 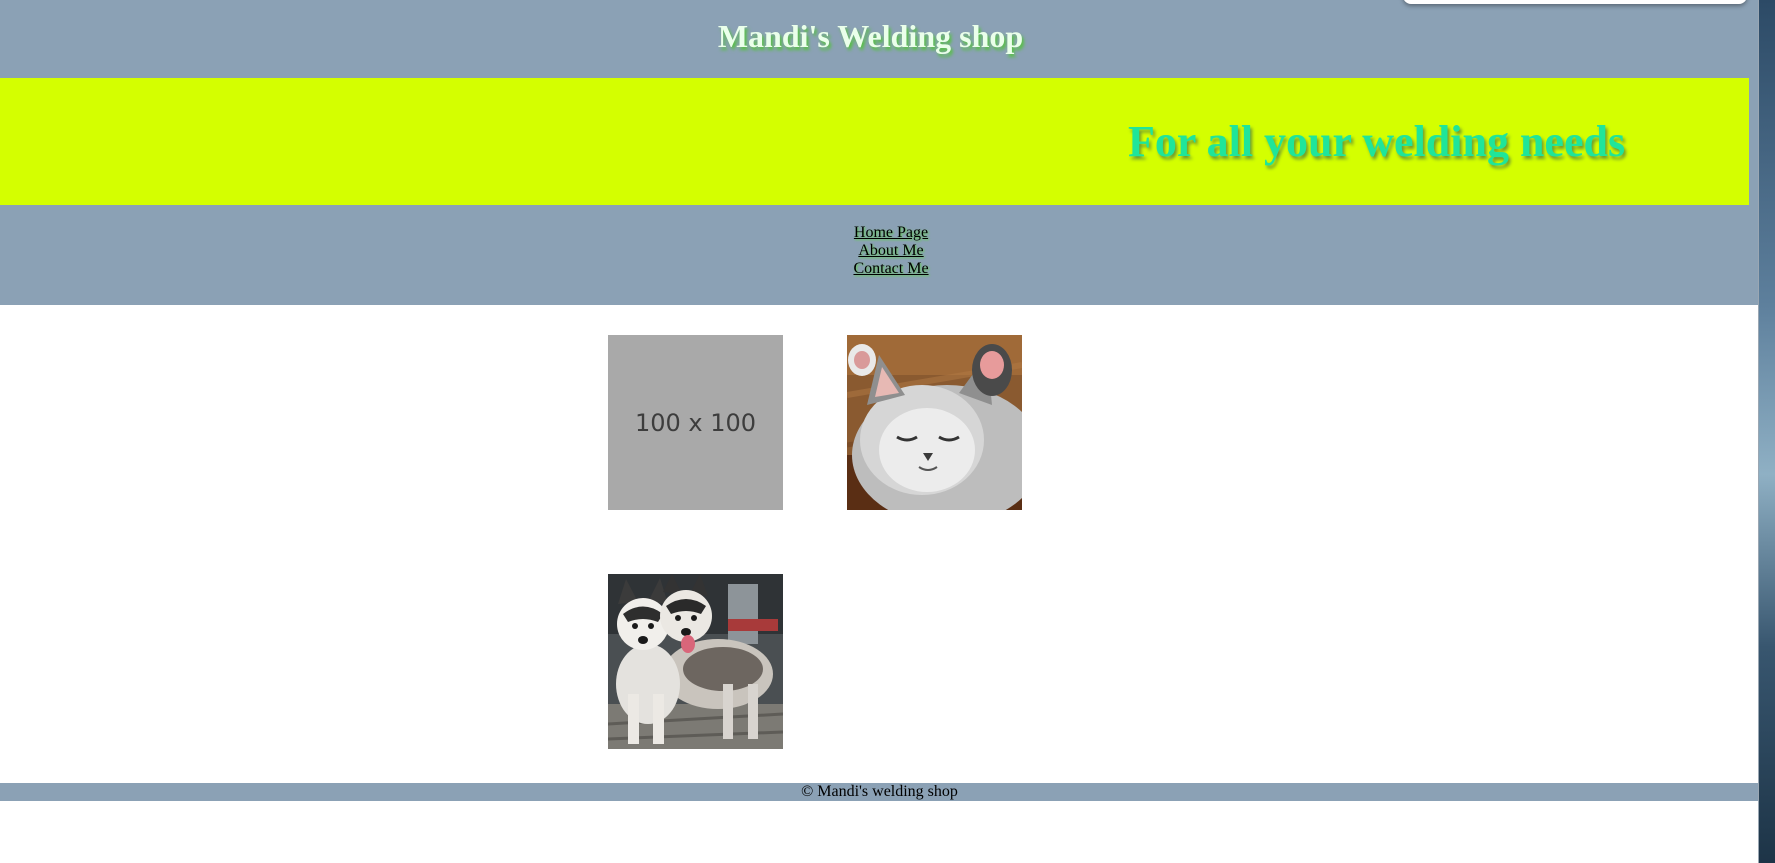 I want to click on desktop-wallpaper, so click(x=1767, y=431).